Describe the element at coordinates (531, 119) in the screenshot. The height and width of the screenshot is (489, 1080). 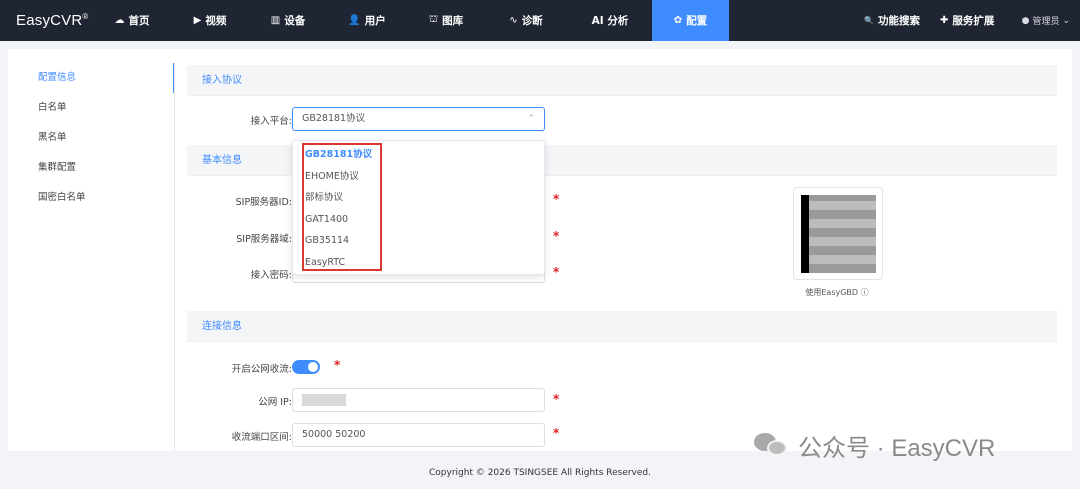
I see `chevron-up-icon: ⌃` at that location.